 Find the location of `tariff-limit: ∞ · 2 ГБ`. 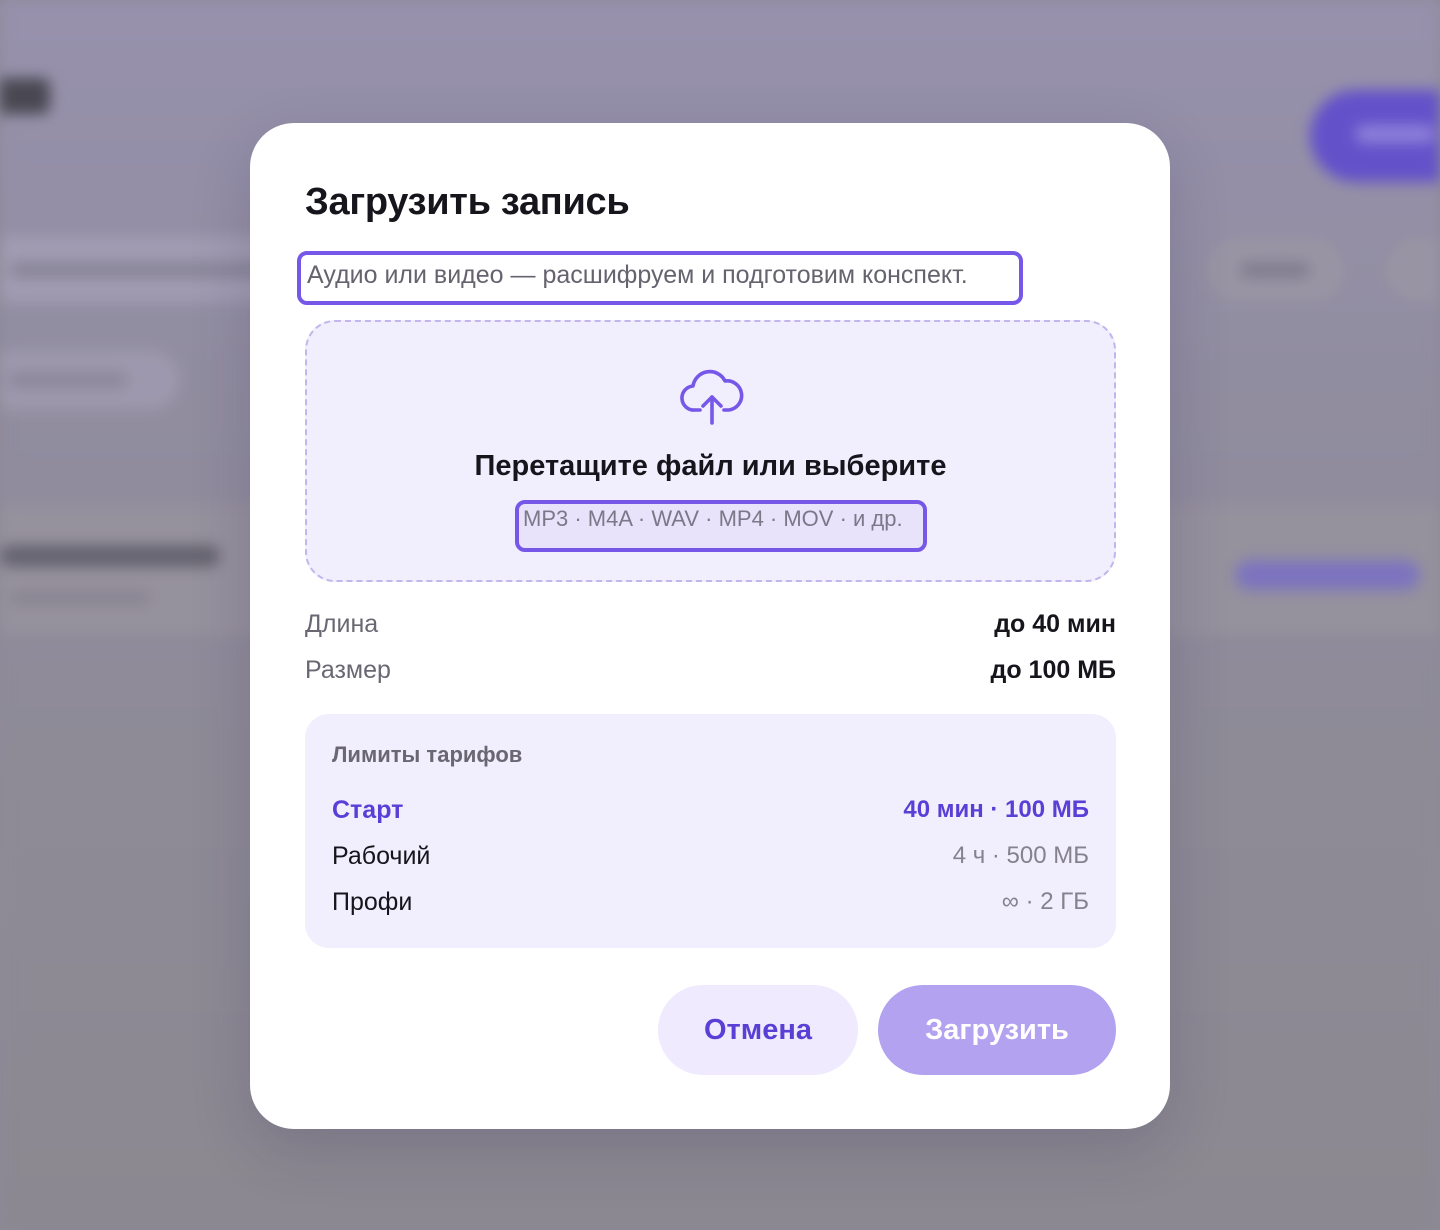

tariff-limit: ∞ · 2 ГБ is located at coordinates (1045, 901).